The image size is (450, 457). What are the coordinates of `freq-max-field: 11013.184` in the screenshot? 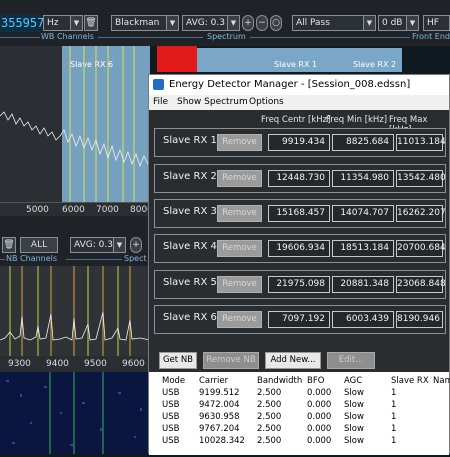 It's located at (421, 142).